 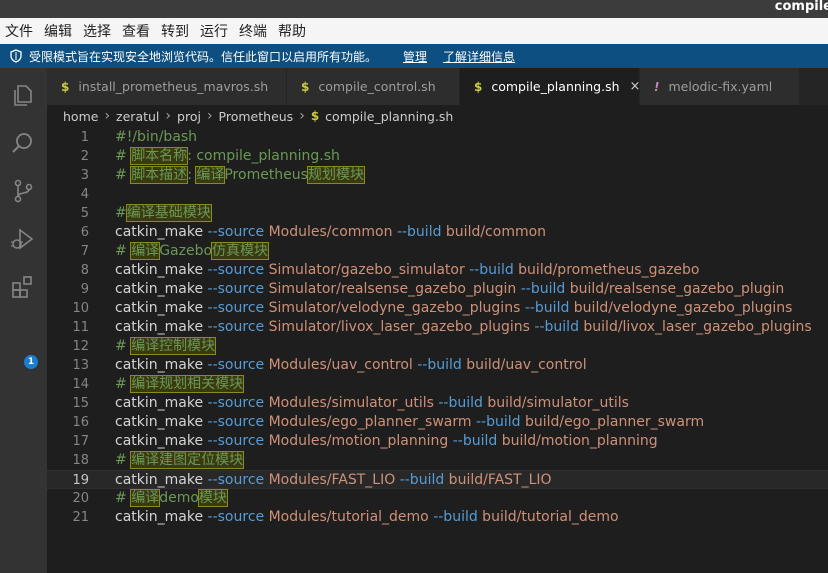 I want to click on code-line: 12 # 编译控制模块, so click(x=437, y=346).